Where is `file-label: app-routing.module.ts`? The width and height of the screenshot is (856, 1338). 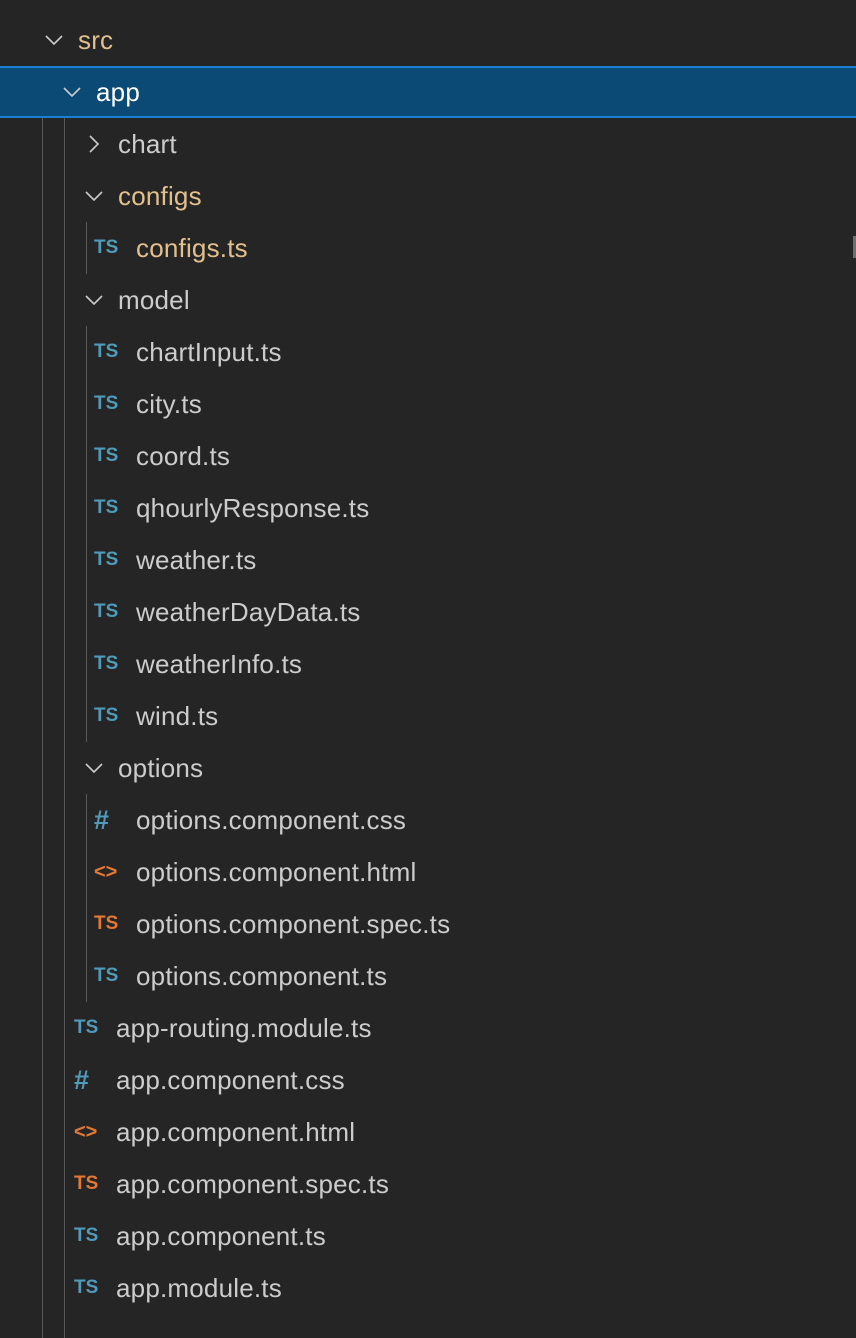 file-label: app-routing.module.ts is located at coordinates (244, 1027).